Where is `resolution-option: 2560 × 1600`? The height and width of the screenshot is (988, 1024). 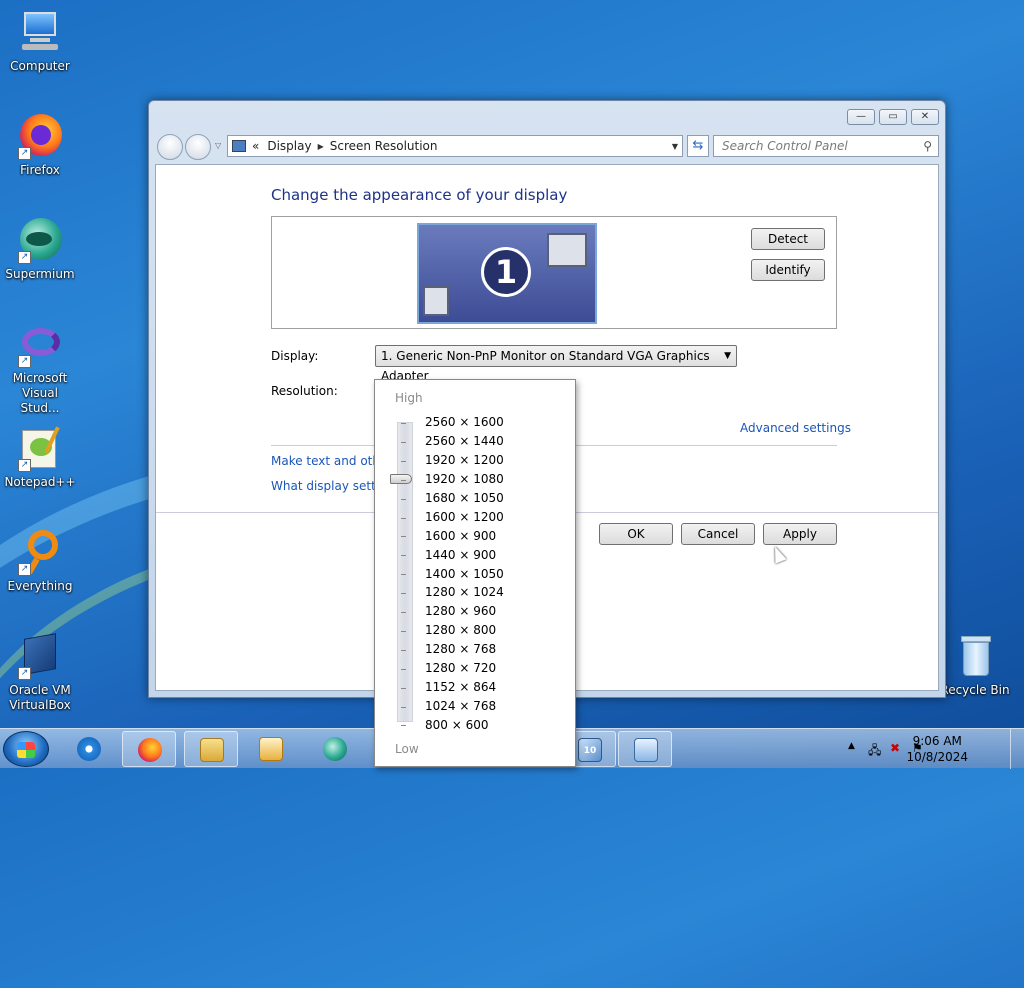
resolution-option: 2560 × 1600 is located at coordinates (464, 422).